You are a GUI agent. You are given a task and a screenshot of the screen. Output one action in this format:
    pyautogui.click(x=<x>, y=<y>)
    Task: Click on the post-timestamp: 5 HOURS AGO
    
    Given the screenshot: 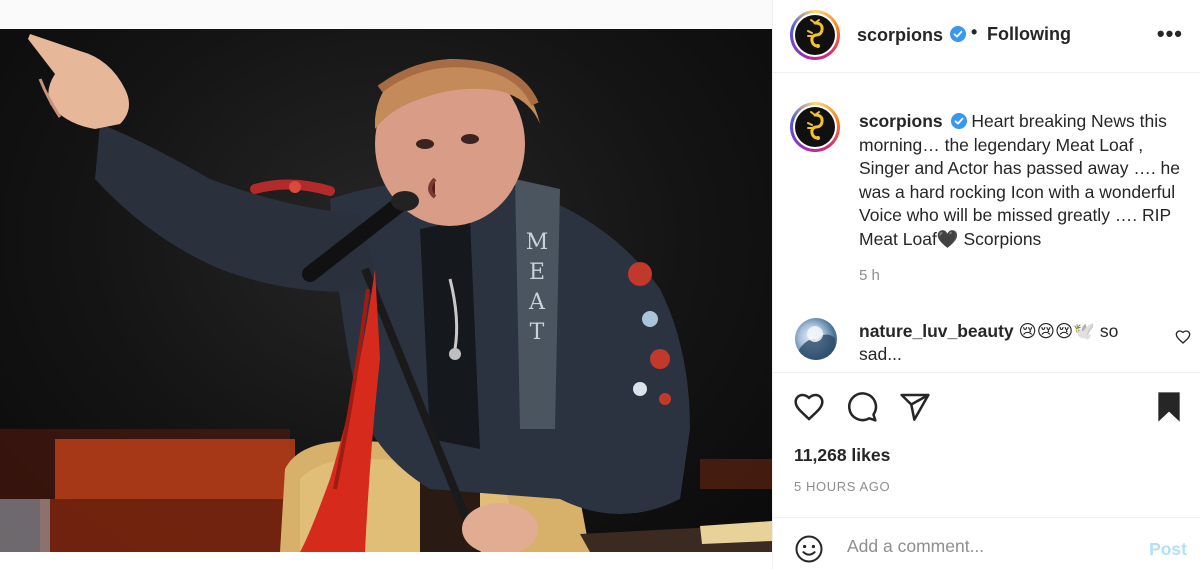 What is the action you would take?
    pyautogui.click(x=842, y=486)
    